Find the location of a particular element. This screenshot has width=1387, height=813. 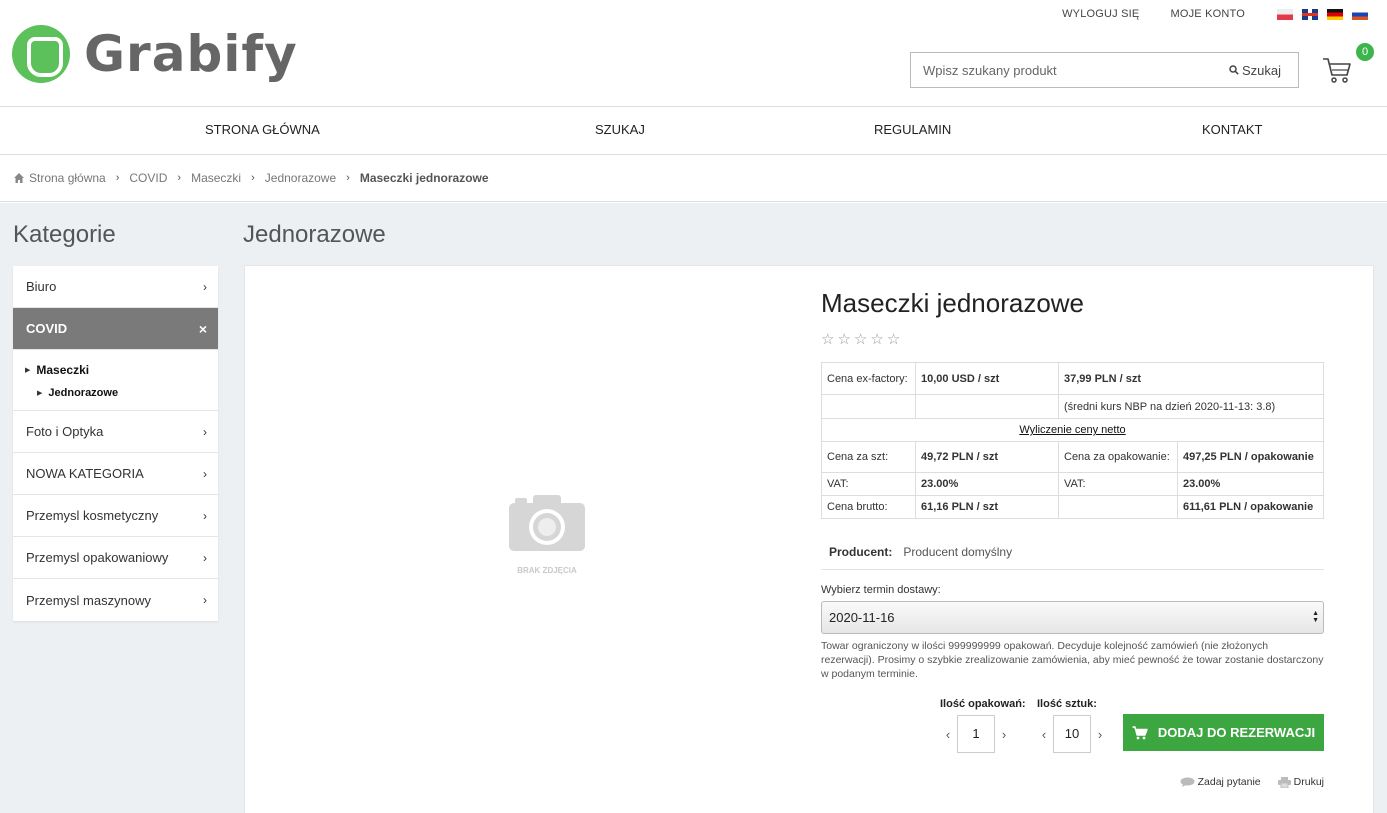

category-label: Przemysl kosmetyczny is located at coordinates (92, 515).